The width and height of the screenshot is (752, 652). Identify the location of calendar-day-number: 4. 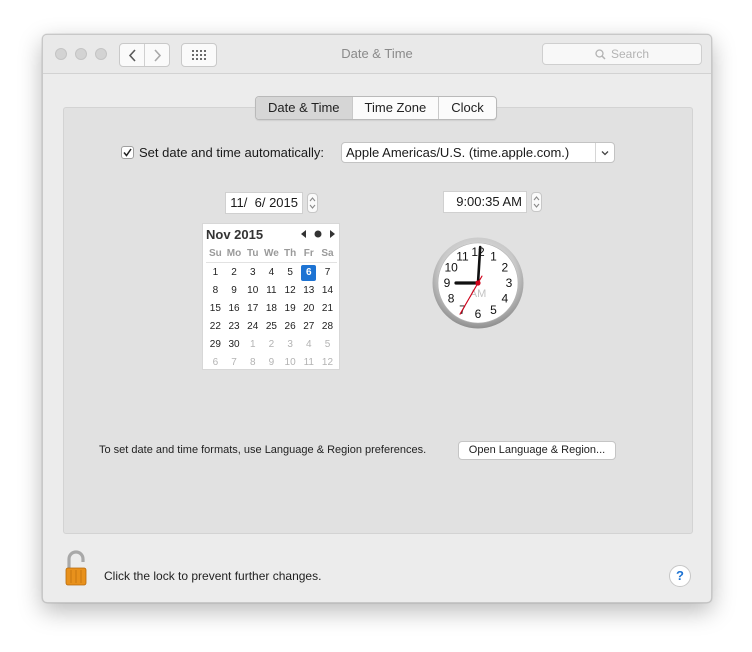
(271, 272).